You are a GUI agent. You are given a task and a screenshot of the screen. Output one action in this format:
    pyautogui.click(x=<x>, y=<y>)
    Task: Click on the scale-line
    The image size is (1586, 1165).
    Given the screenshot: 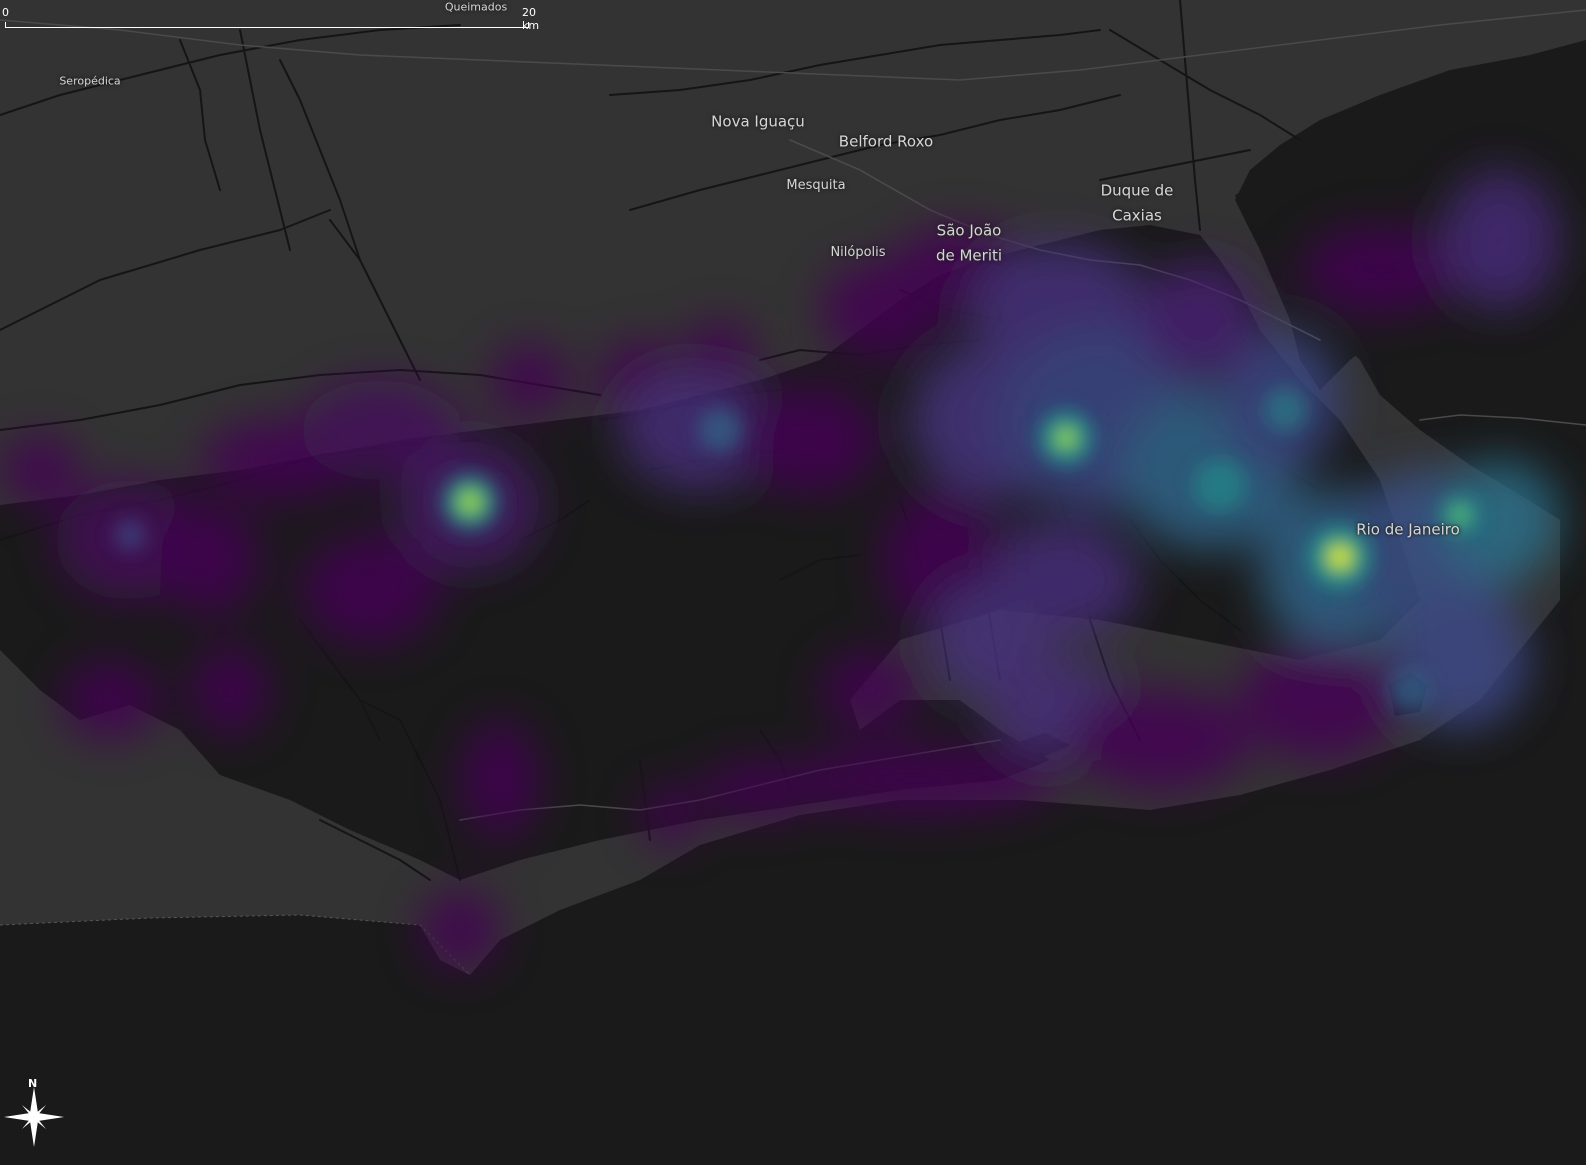 What is the action you would take?
    pyautogui.click(x=267, y=25)
    